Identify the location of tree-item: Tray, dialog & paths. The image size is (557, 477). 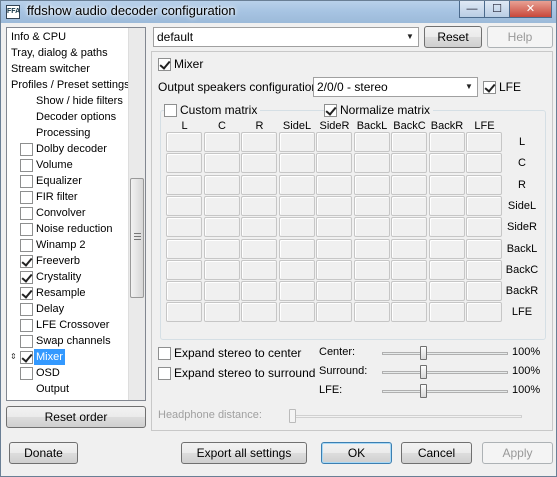
(59, 53).